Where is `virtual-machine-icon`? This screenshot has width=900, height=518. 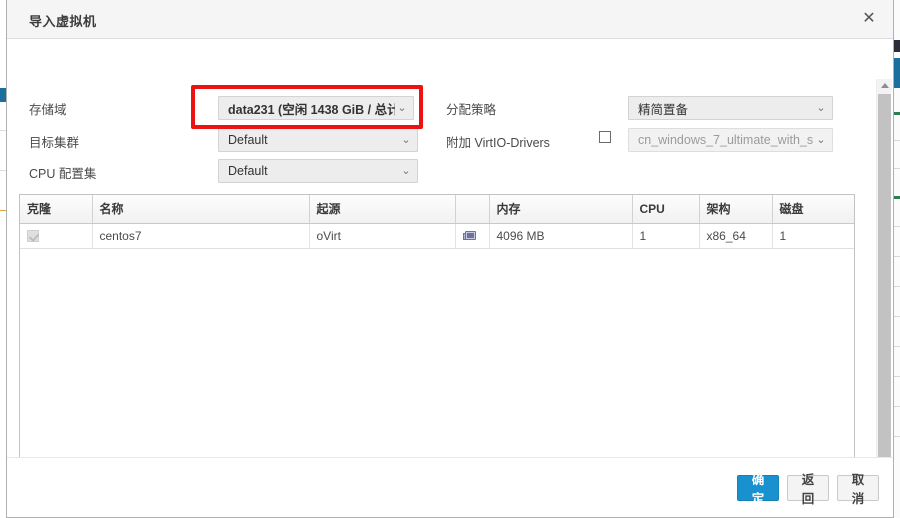 virtual-machine-icon is located at coordinates (469, 236).